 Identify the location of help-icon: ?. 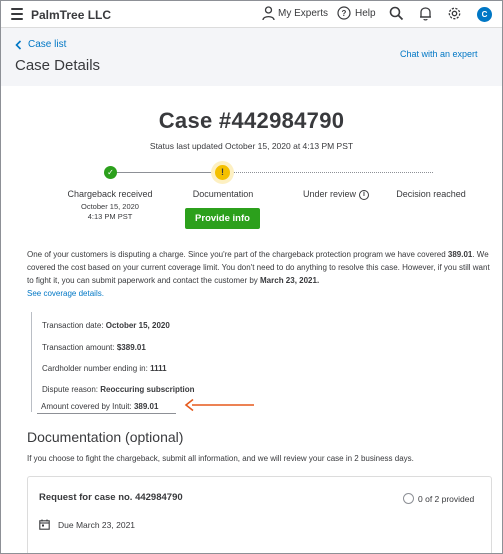
(344, 13).